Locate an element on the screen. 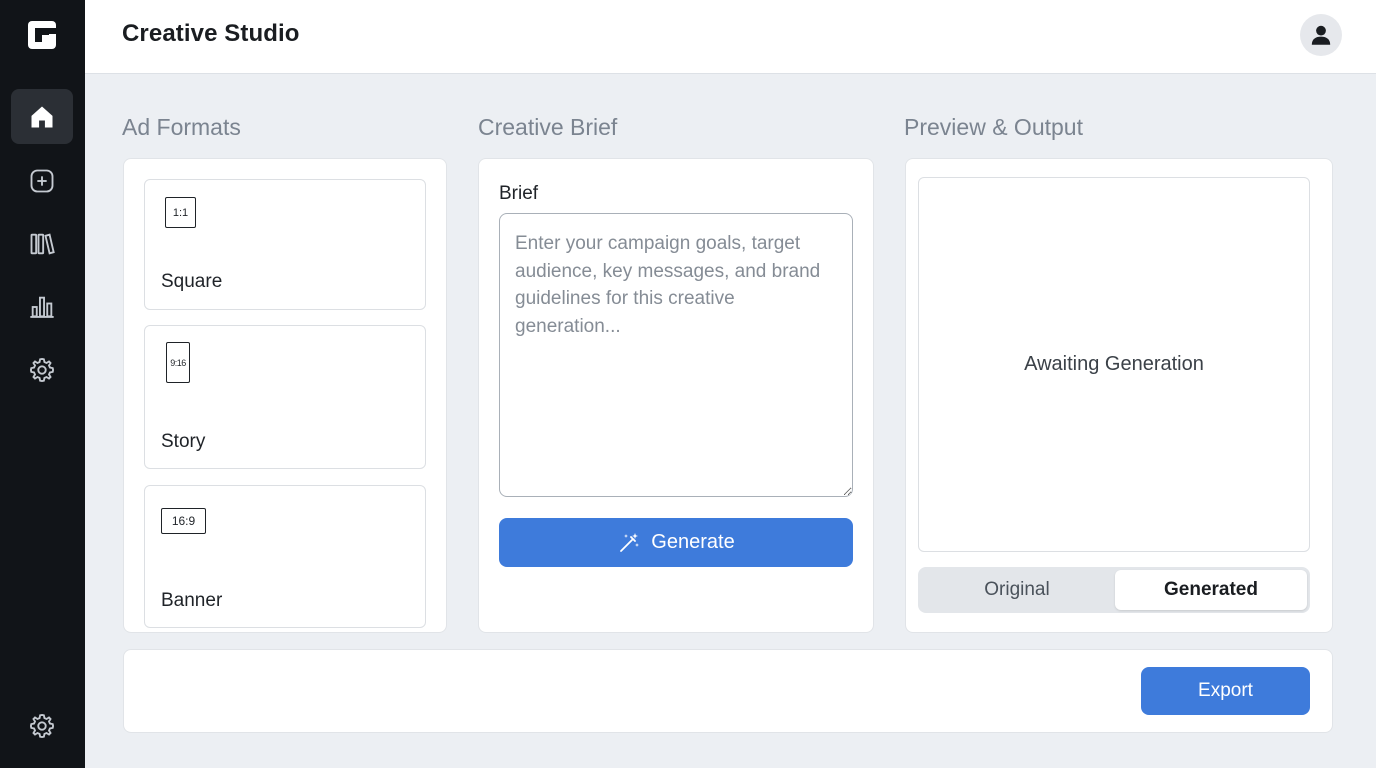 The image size is (1376, 768). sidebar is located at coordinates (42, 384).